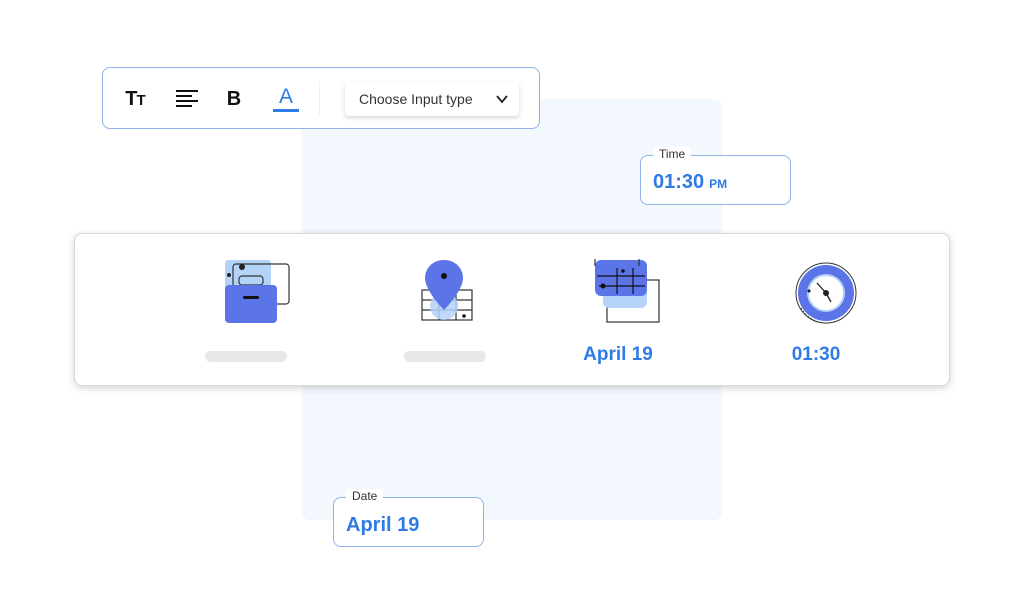 This screenshot has height=615, width=1024. What do you see at coordinates (447, 290) in the screenshot?
I see `location-pin-icon` at bounding box center [447, 290].